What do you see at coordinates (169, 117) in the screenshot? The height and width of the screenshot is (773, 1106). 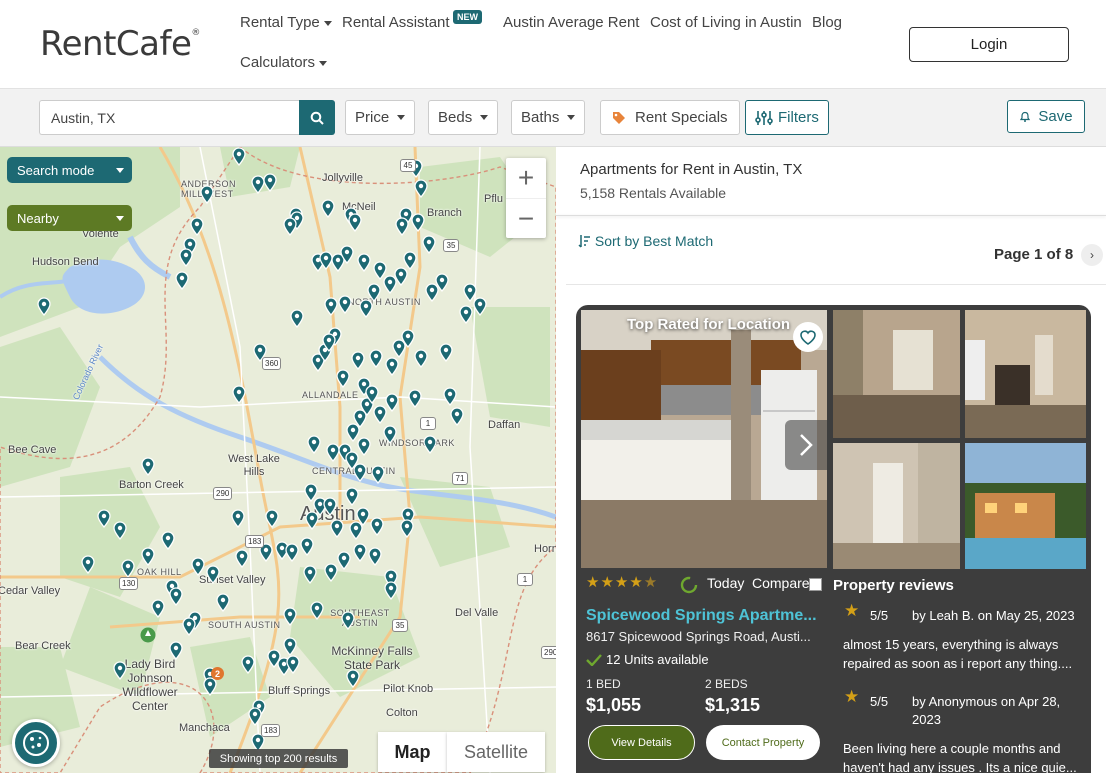 I see `location-search-input: Austin, TX` at bounding box center [169, 117].